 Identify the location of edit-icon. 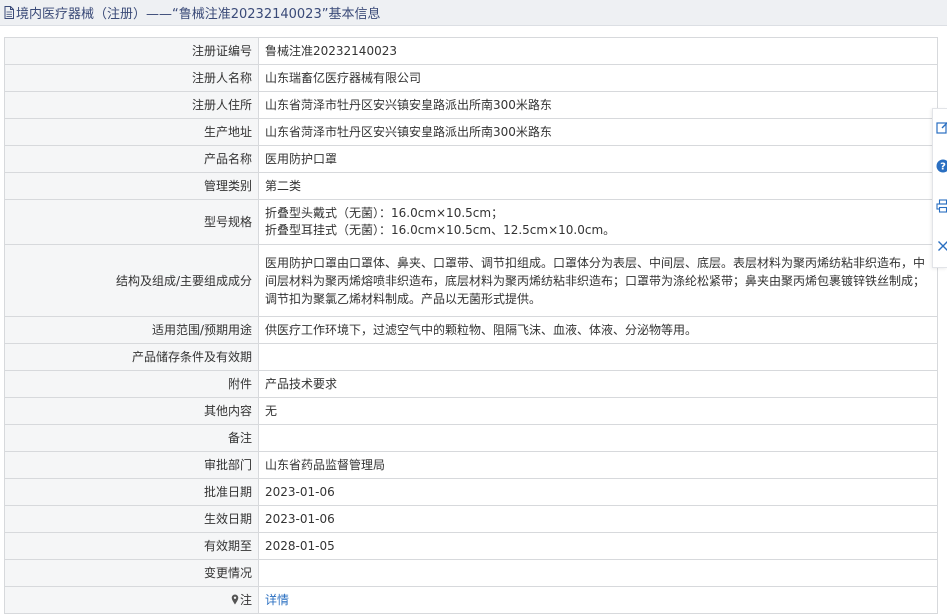
(941, 127).